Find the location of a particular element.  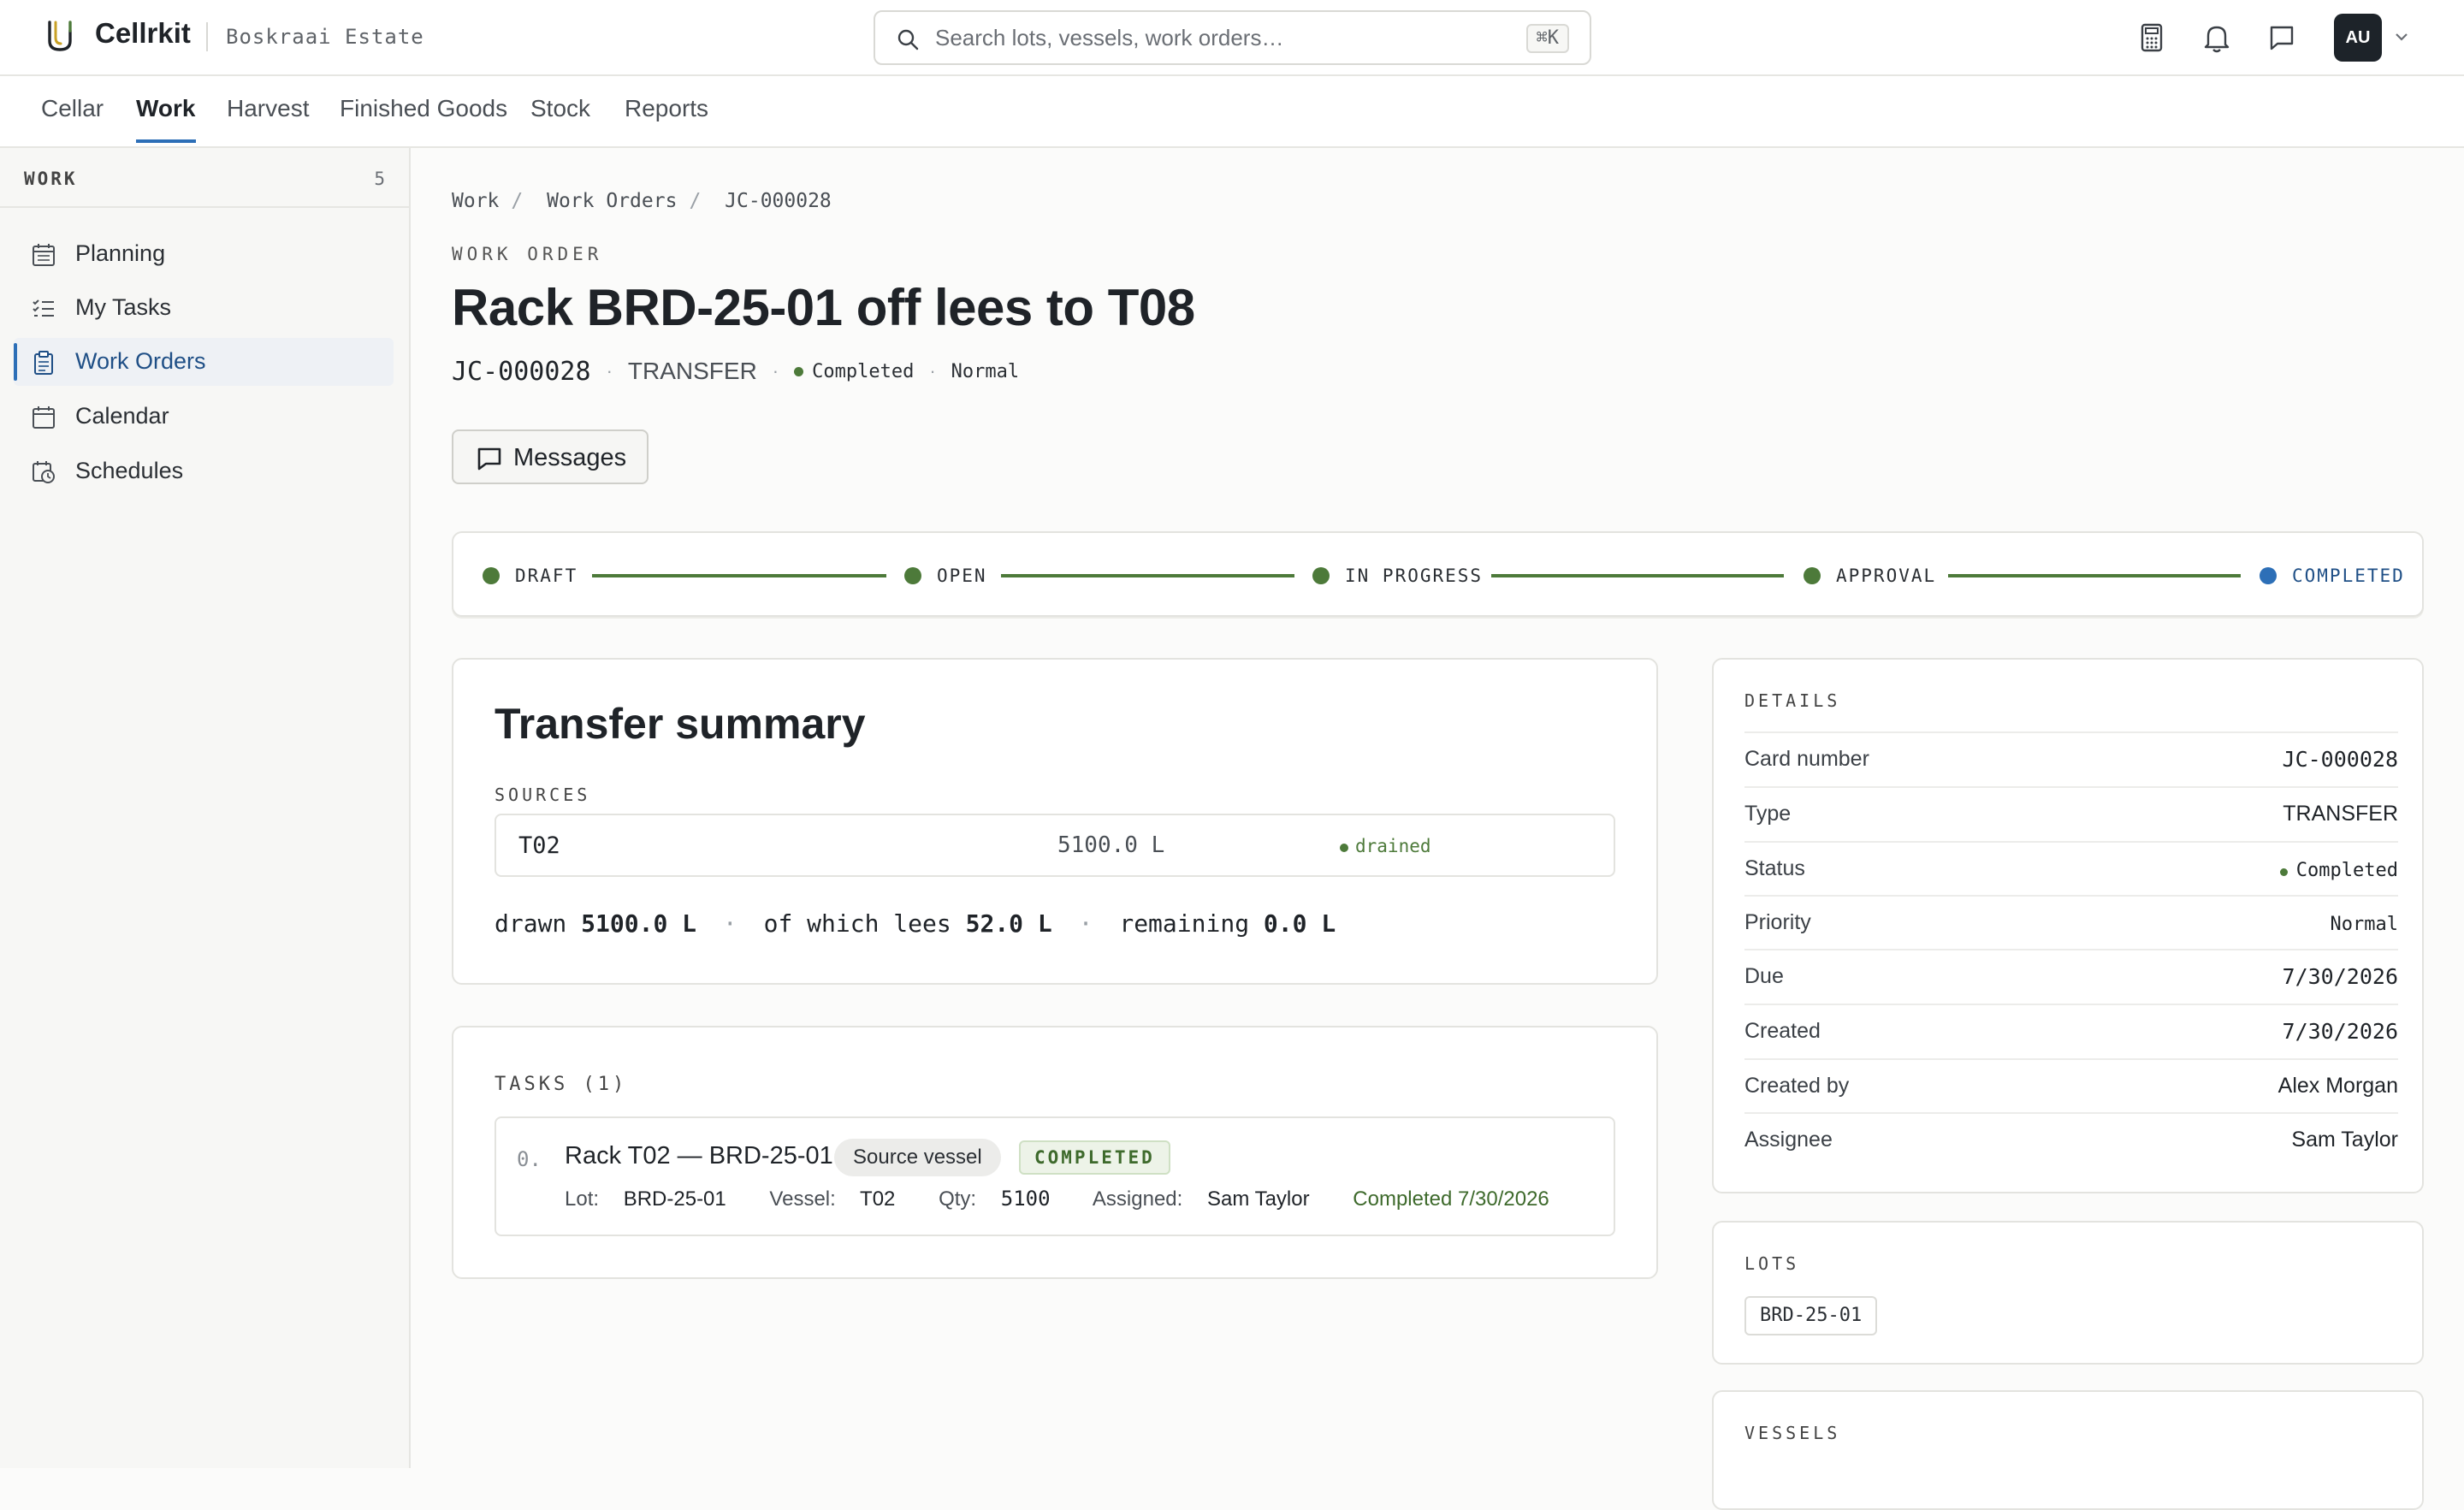

sidebar-item-label: Calendar is located at coordinates (122, 416).